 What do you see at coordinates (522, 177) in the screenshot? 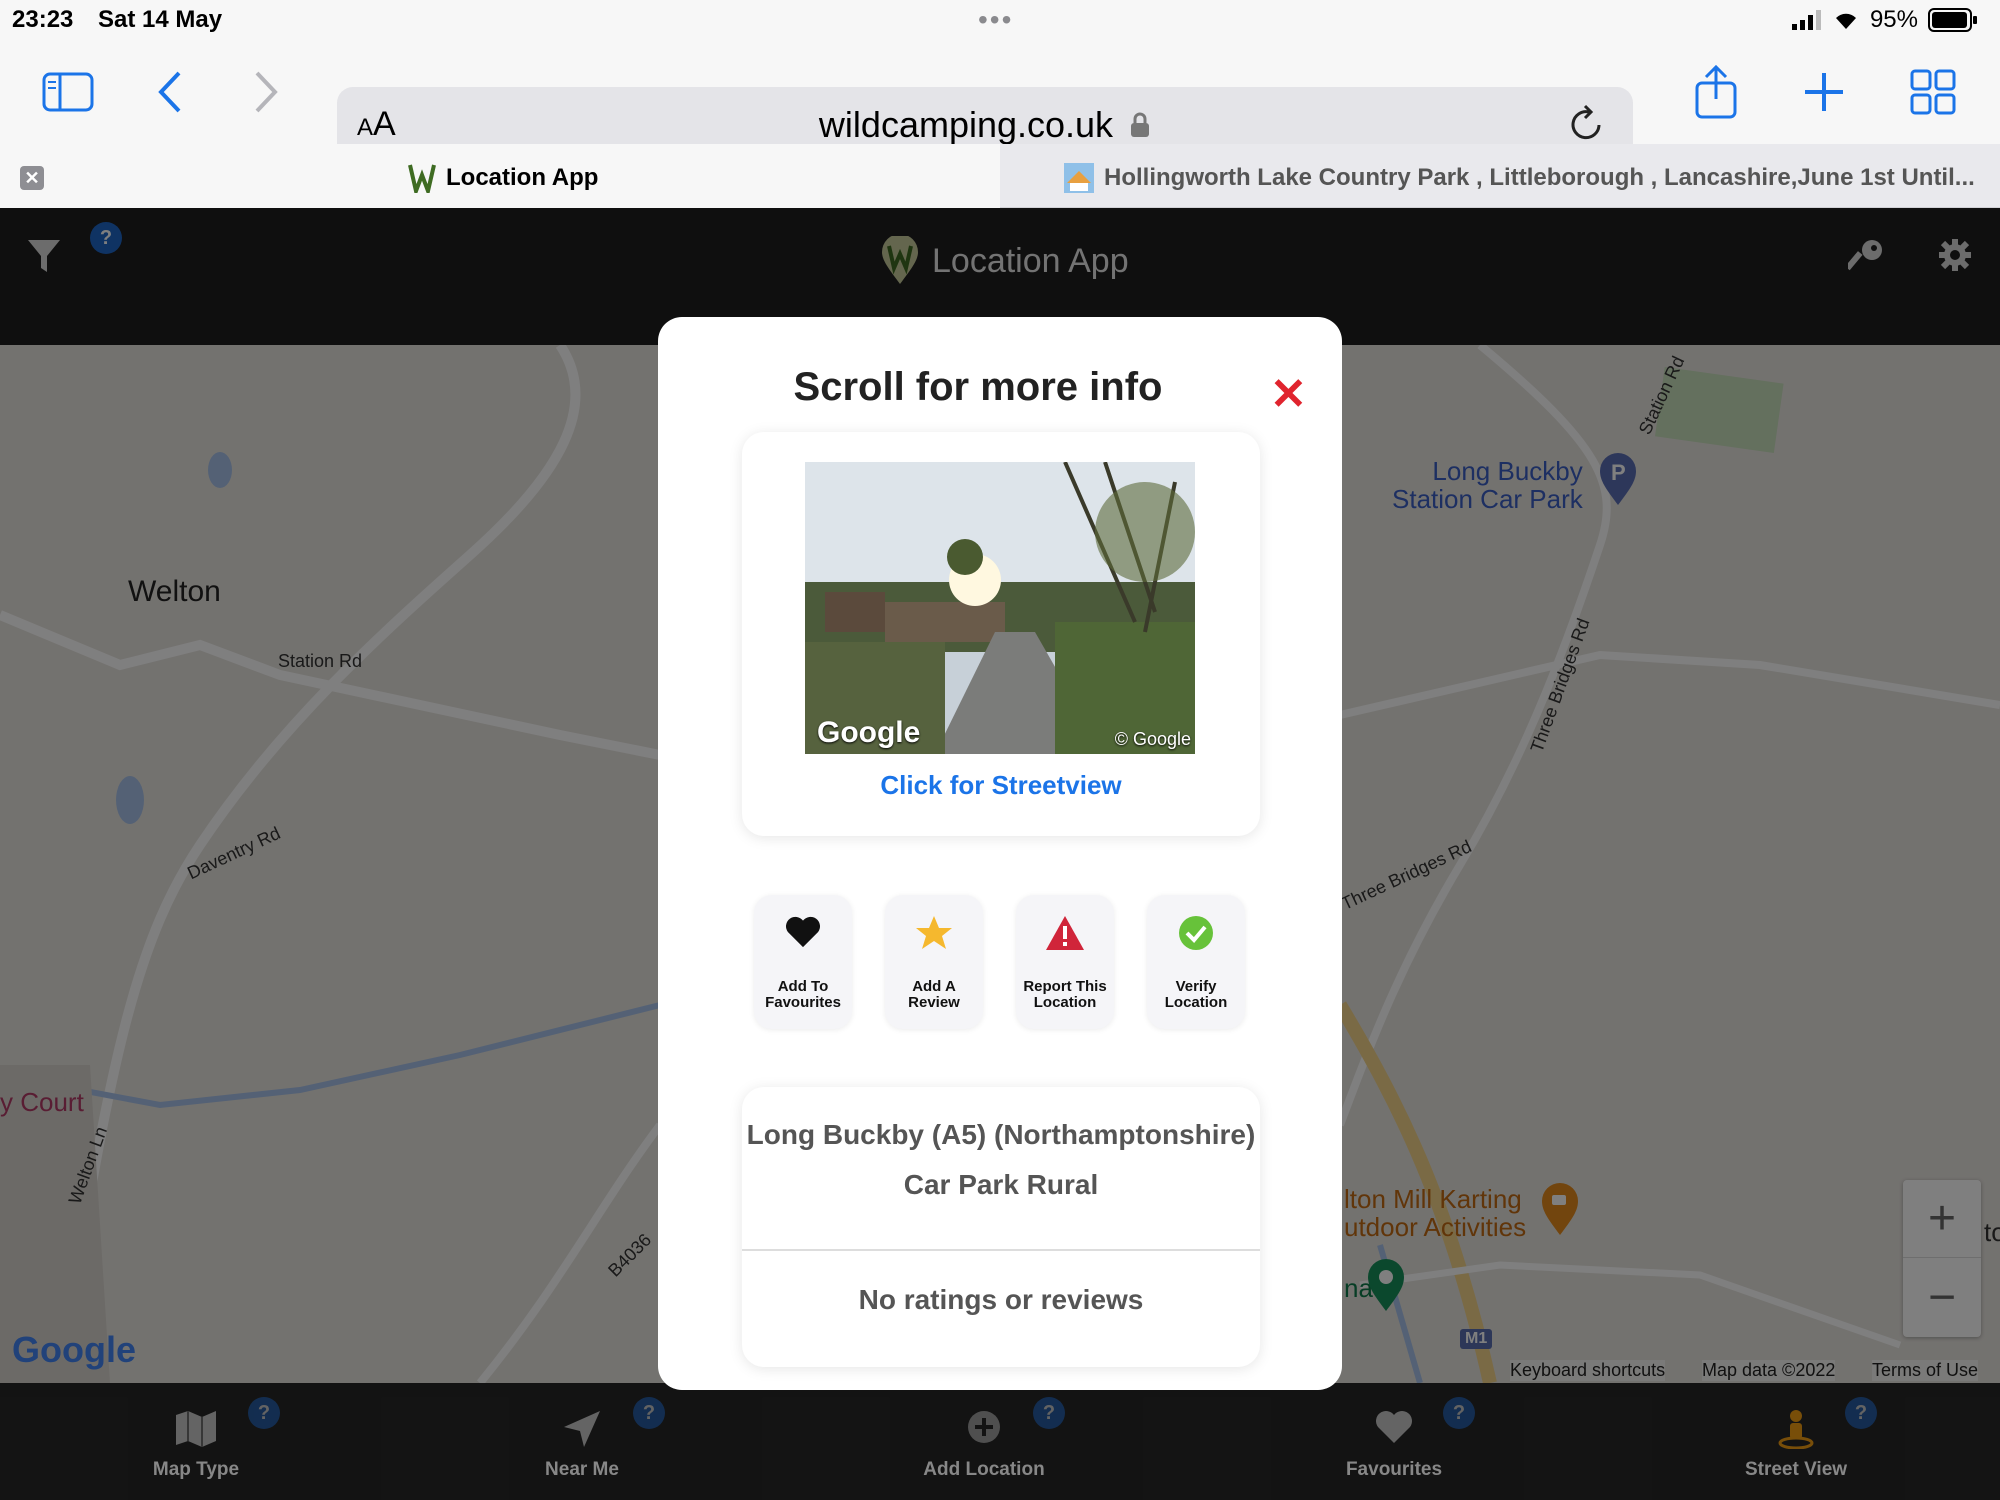
I see `tab-label: Location App` at bounding box center [522, 177].